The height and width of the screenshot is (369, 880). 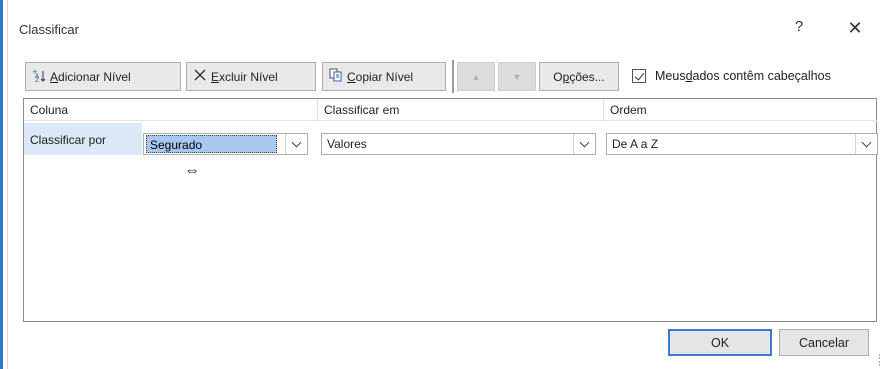 I want to click on resize-grip, so click(x=877, y=360).